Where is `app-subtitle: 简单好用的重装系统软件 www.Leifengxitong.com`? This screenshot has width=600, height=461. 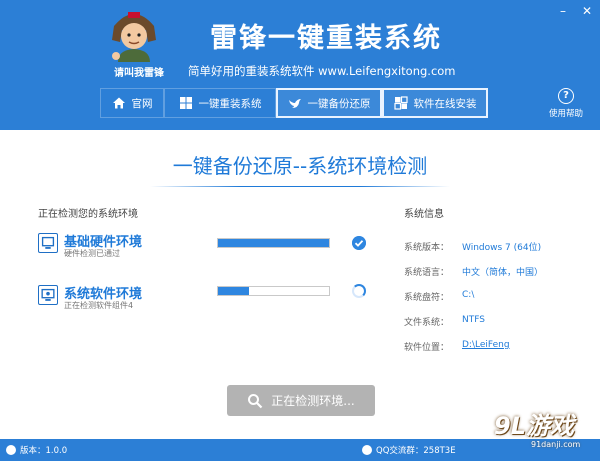
app-subtitle: 简单好用的重装系统软件 www.Leifengxitong.com is located at coordinates (322, 71).